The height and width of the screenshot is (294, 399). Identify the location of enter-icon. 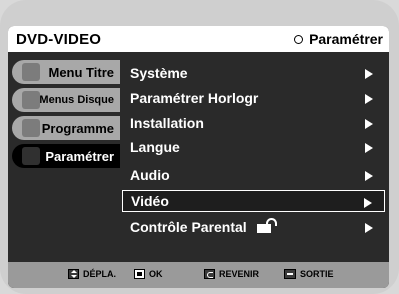
(139, 274).